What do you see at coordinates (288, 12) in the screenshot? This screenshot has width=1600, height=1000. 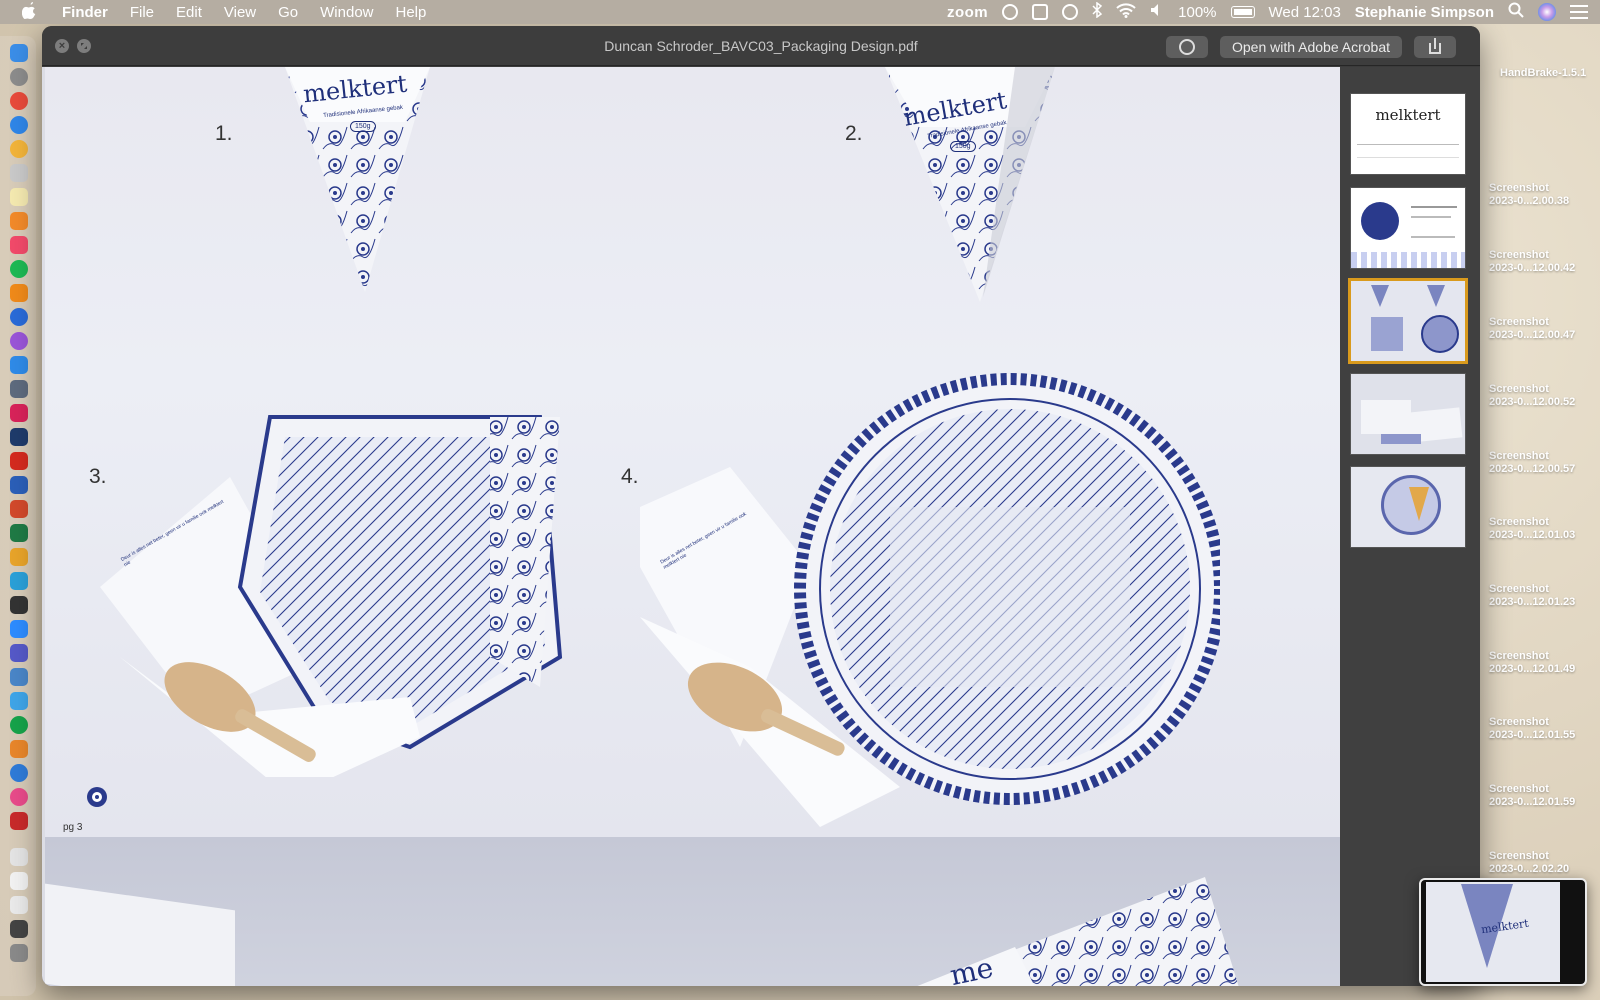 I see `menu-go: Go` at bounding box center [288, 12].